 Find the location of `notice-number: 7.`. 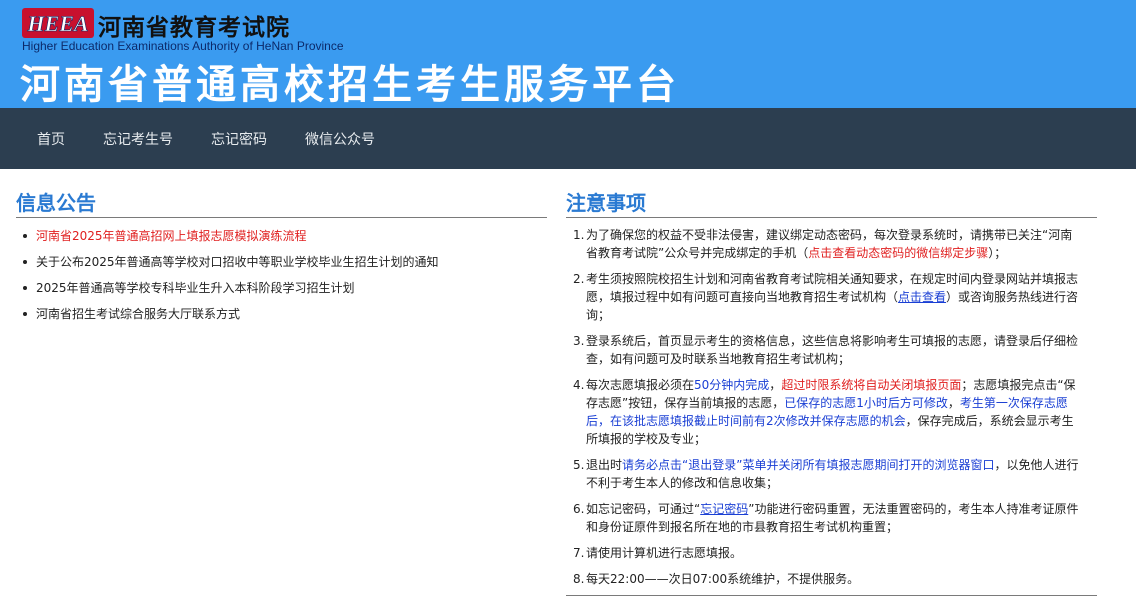

notice-number: 7. is located at coordinates (579, 553).